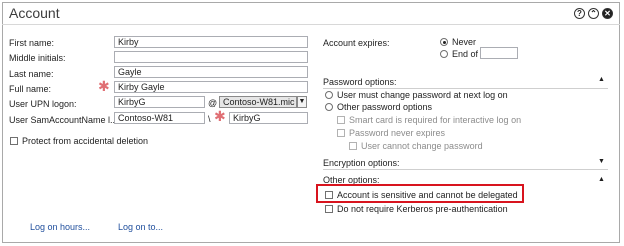 The width and height of the screenshot is (624, 246). Describe the element at coordinates (213, 103) in the screenshot. I see `upn-at-sign: @` at that location.